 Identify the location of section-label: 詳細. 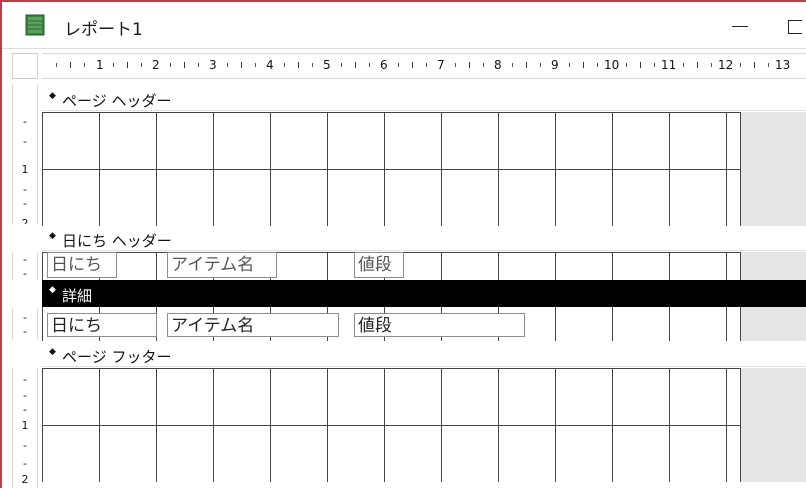
(77, 296).